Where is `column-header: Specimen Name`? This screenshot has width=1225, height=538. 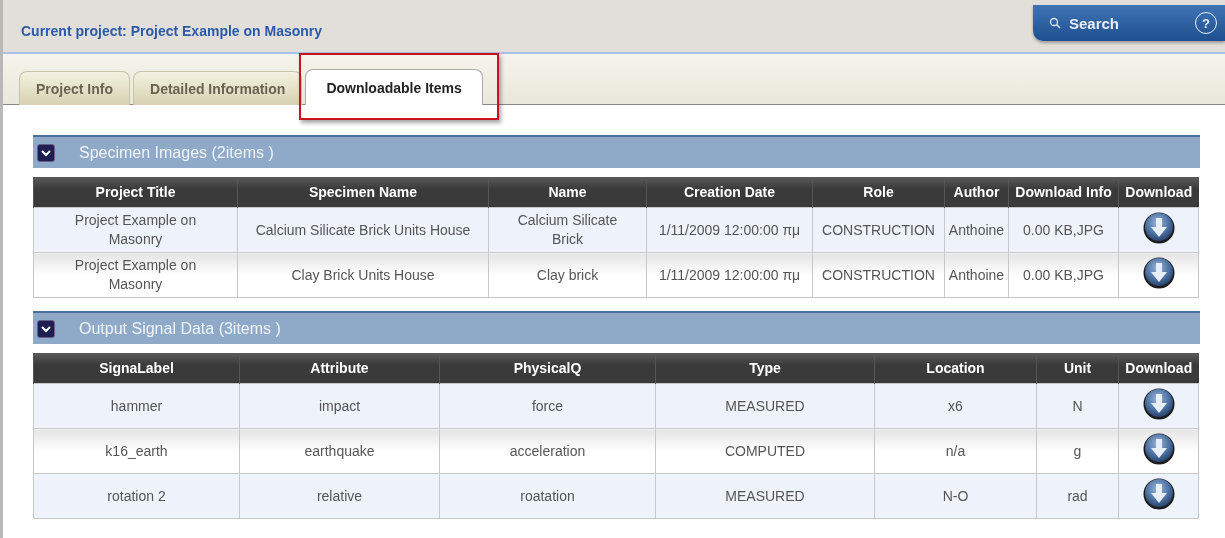 column-header: Specimen Name is located at coordinates (363, 192).